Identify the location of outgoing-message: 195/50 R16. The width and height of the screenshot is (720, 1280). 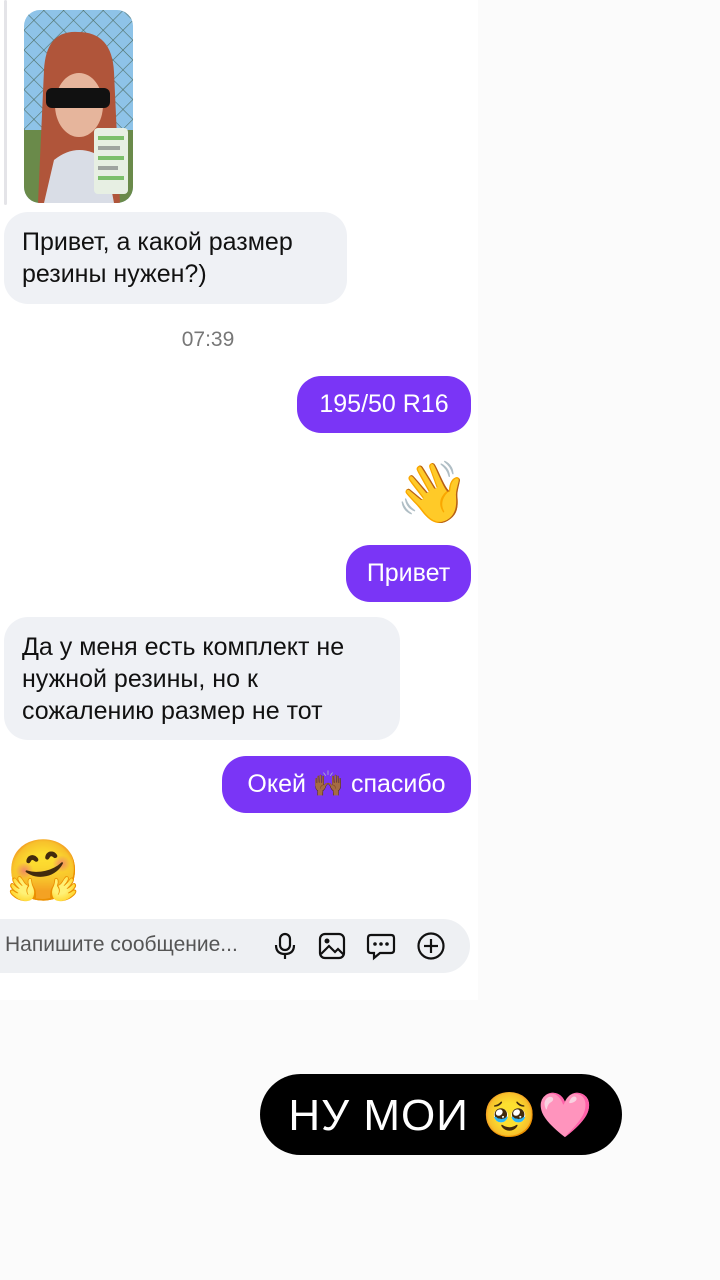
(384, 404).